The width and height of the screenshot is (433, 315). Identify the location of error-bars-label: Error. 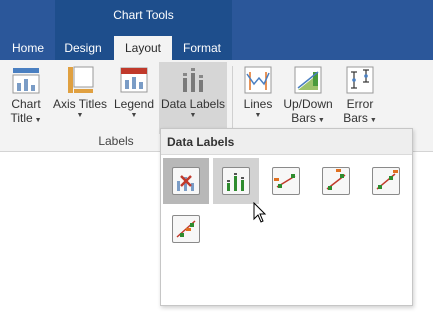
(360, 104).